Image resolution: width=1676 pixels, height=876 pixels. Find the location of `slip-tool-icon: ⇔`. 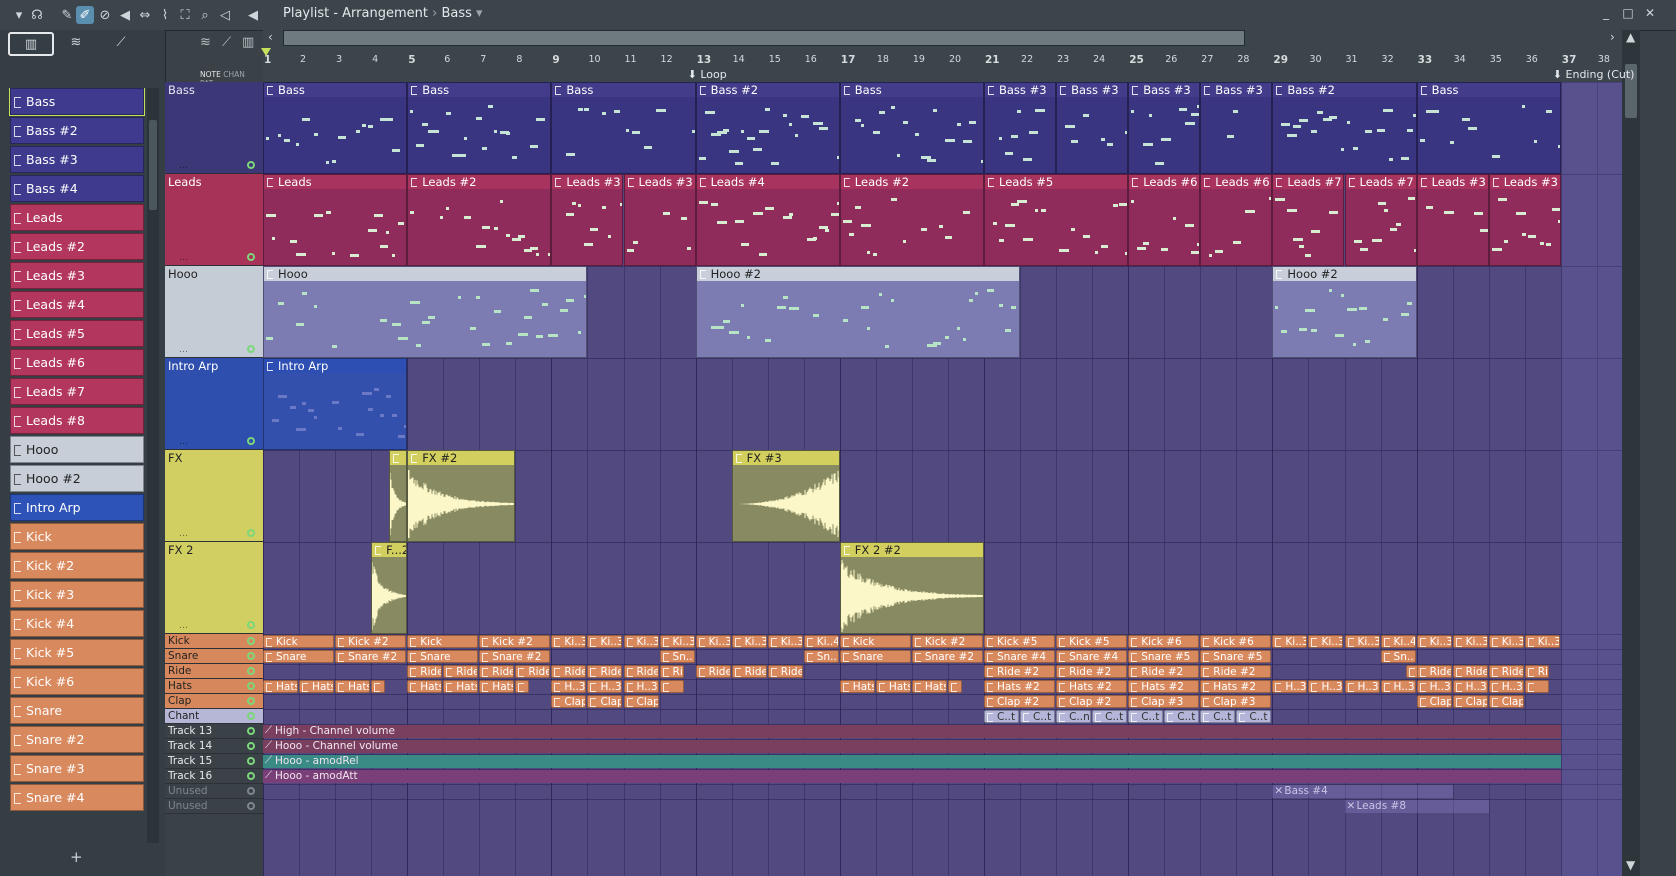

slip-tool-icon: ⇔ is located at coordinates (145, 15).